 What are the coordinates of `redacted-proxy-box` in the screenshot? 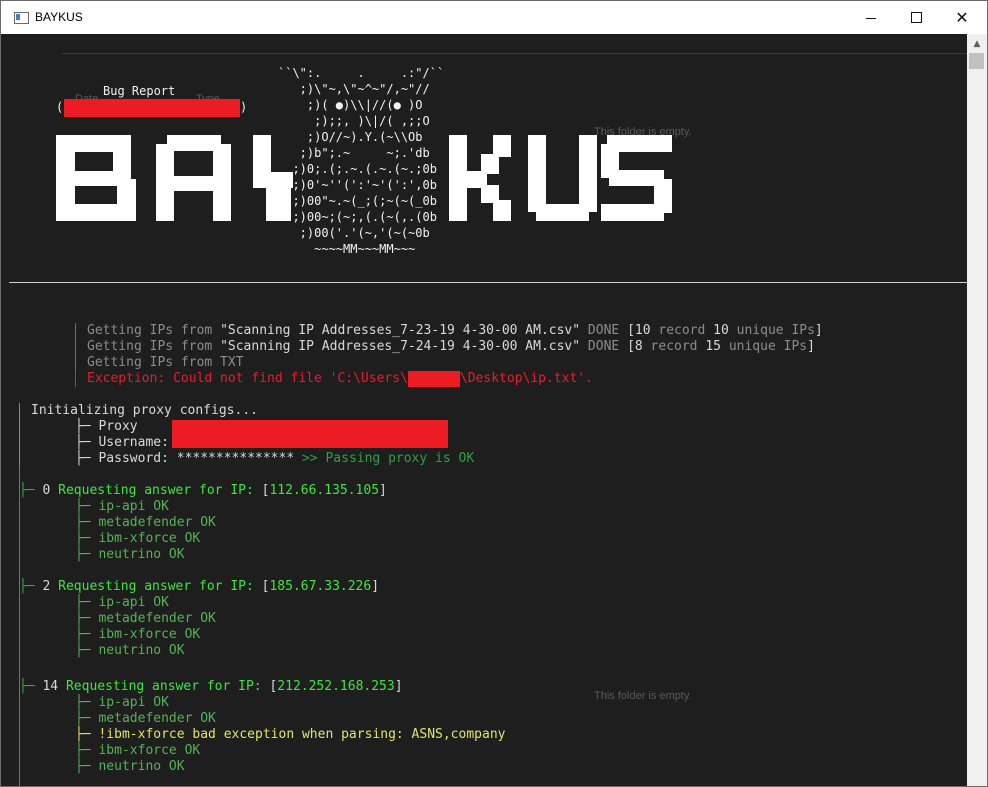 It's located at (310, 434).